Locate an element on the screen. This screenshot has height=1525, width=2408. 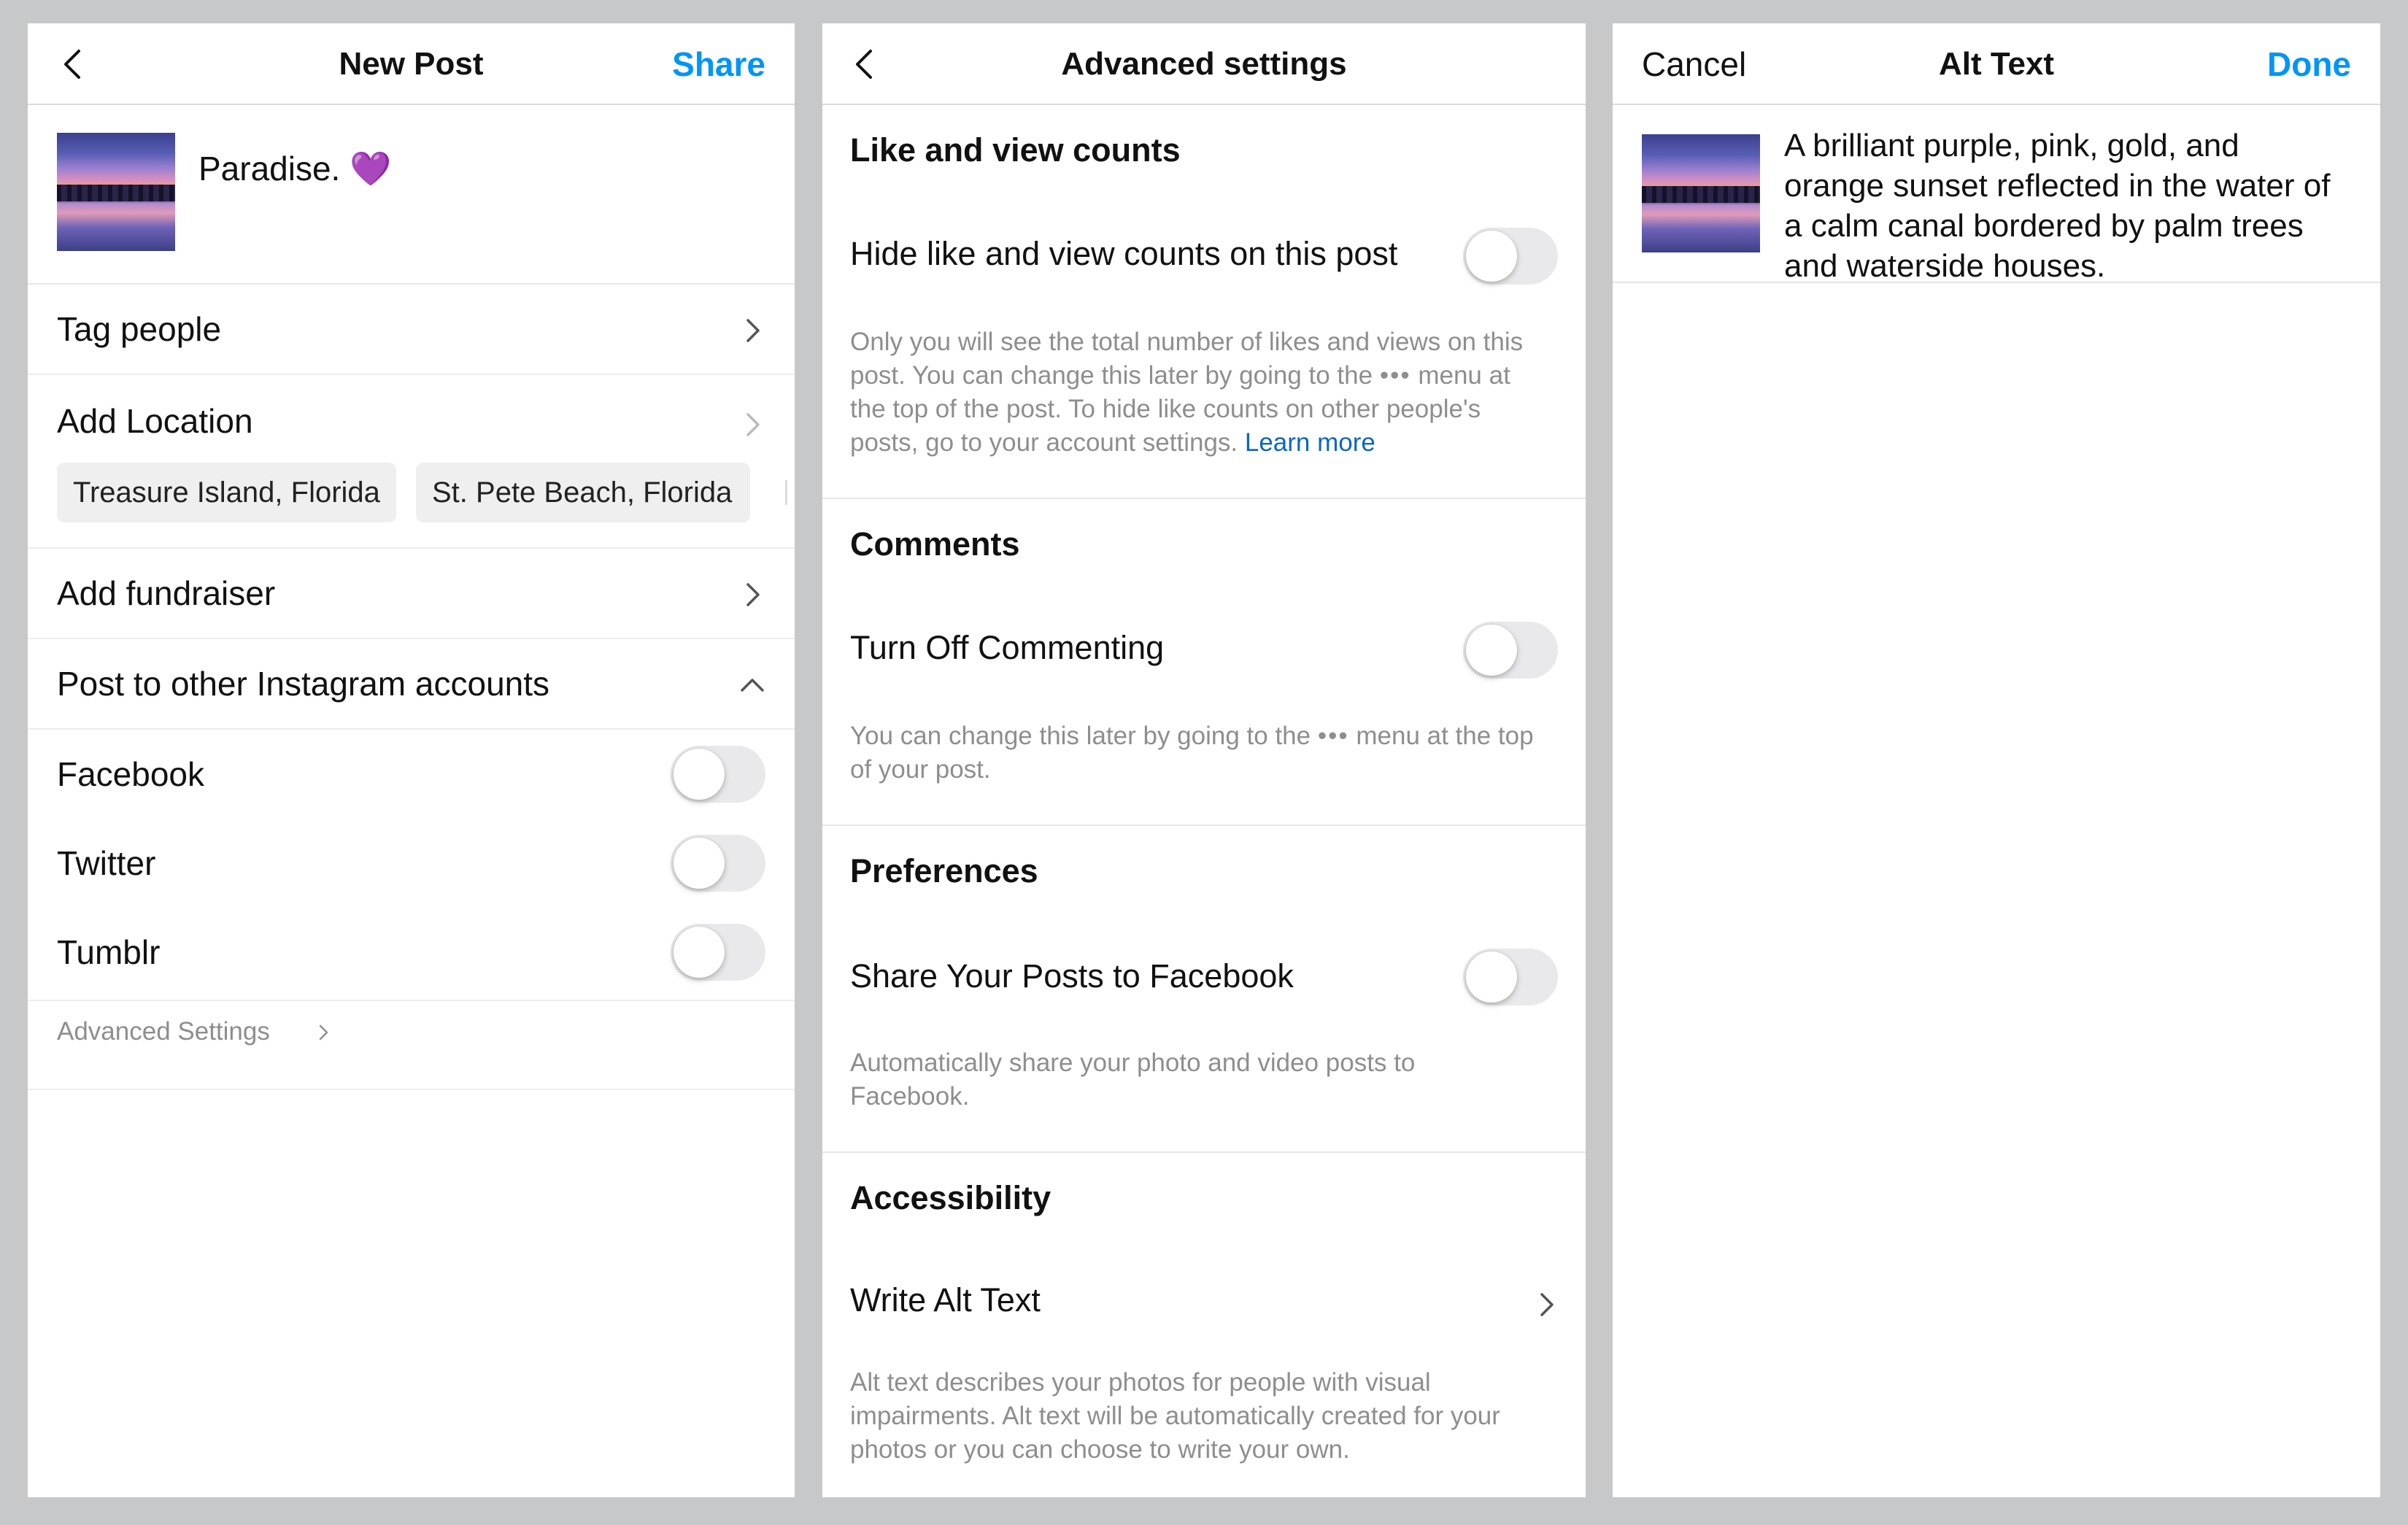
section-heading: Like and view counts is located at coordinates (1016, 150).